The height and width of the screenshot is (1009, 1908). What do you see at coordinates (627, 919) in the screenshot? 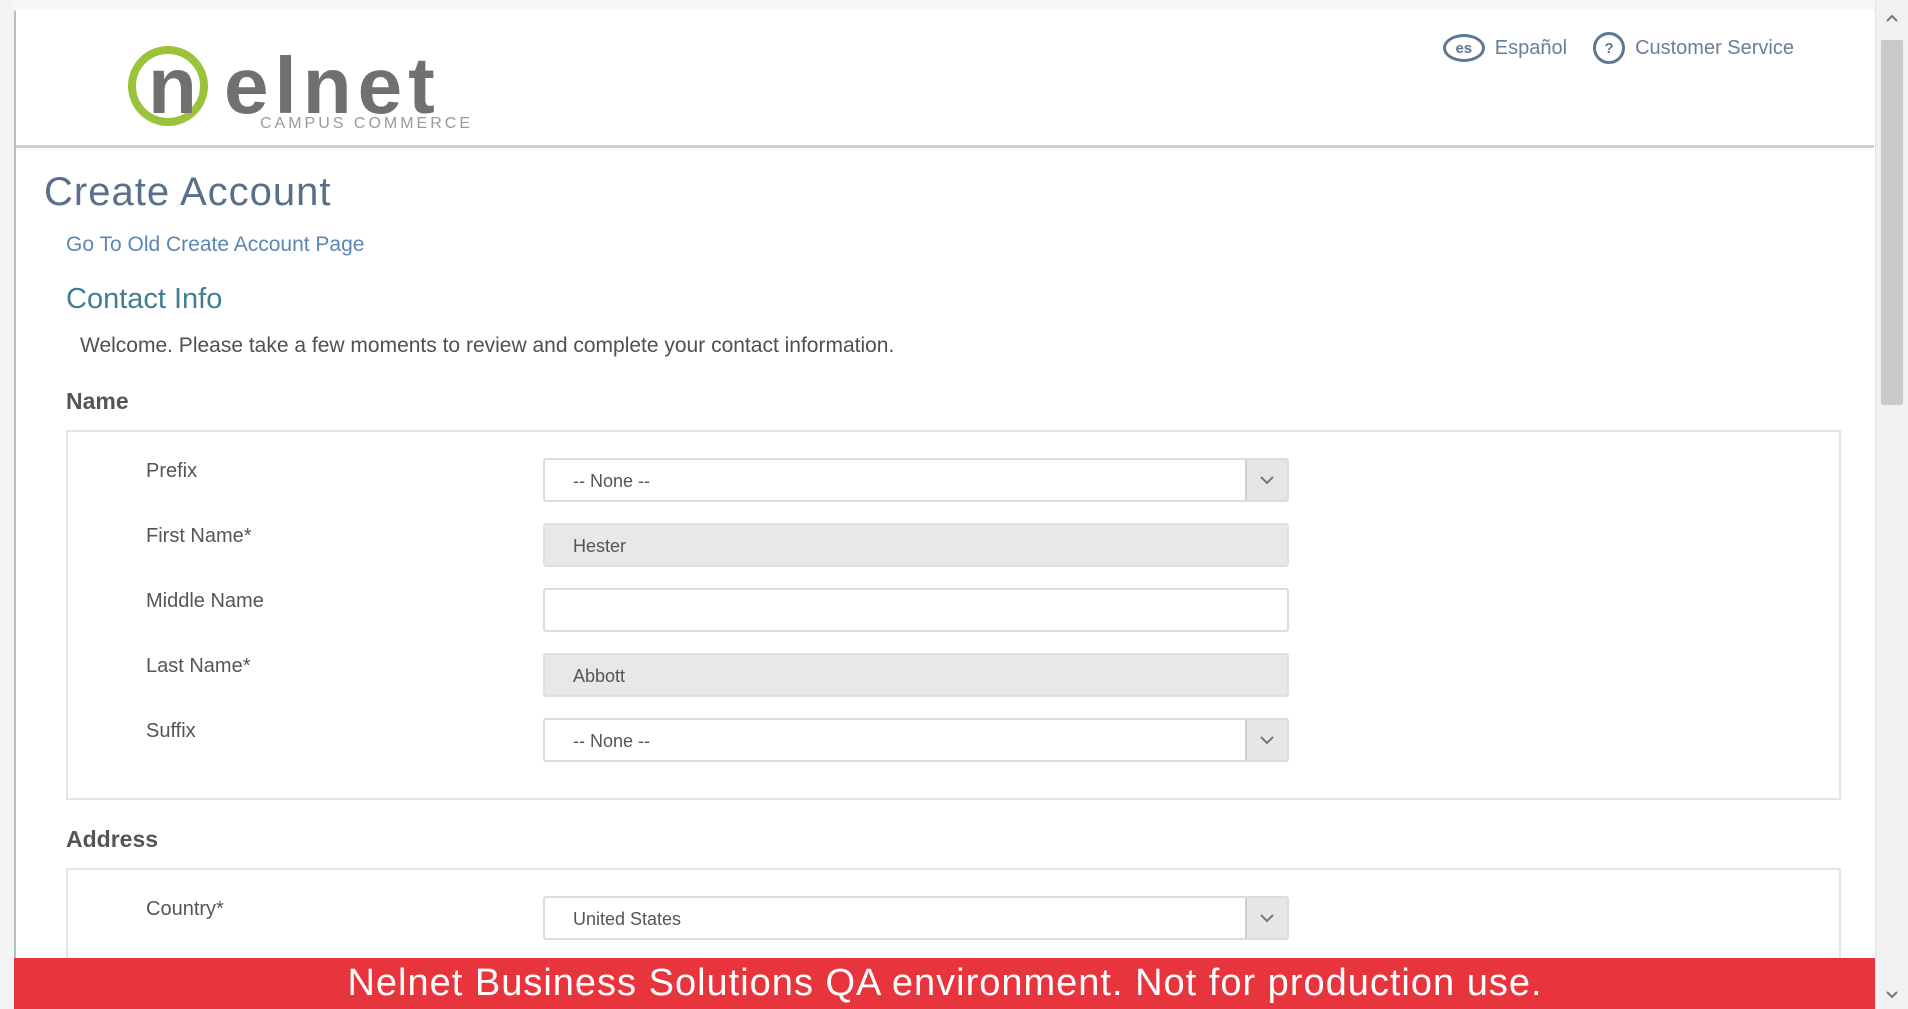
I see `country-value: United States` at bounding box center [627, 919].